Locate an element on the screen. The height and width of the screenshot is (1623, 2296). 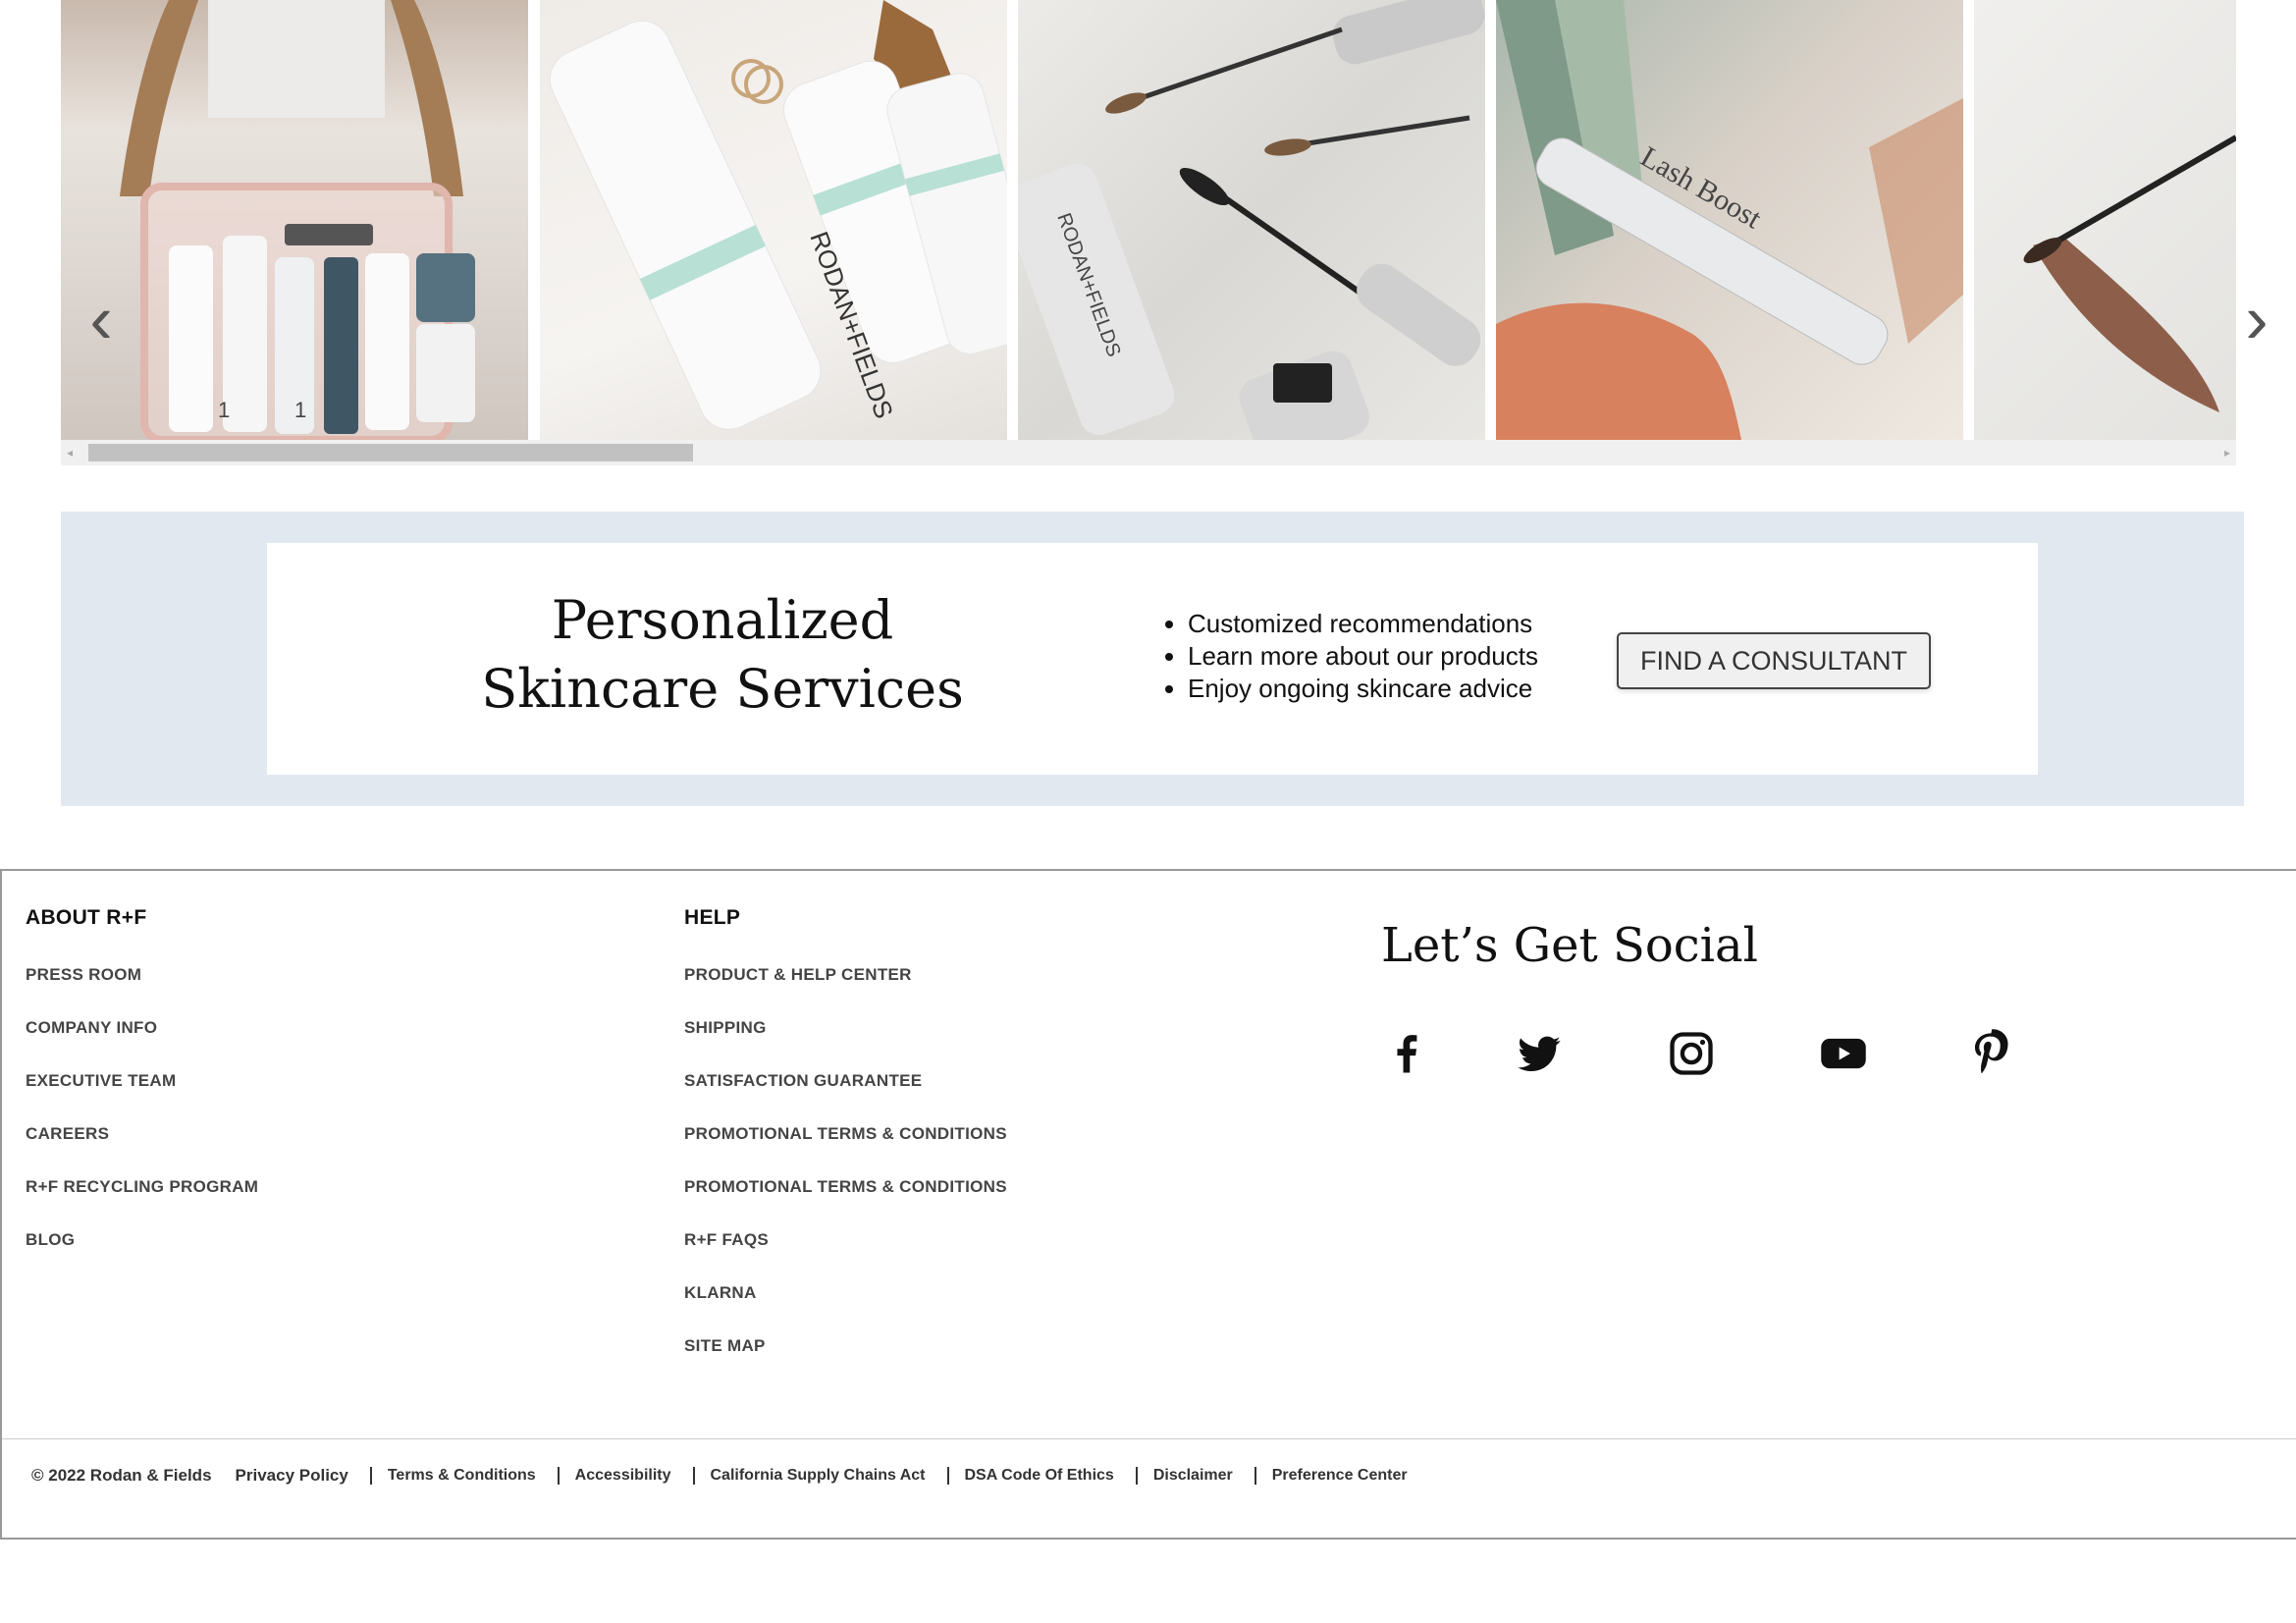
carousel-next-button: › is located at coordinates (2257, 319).